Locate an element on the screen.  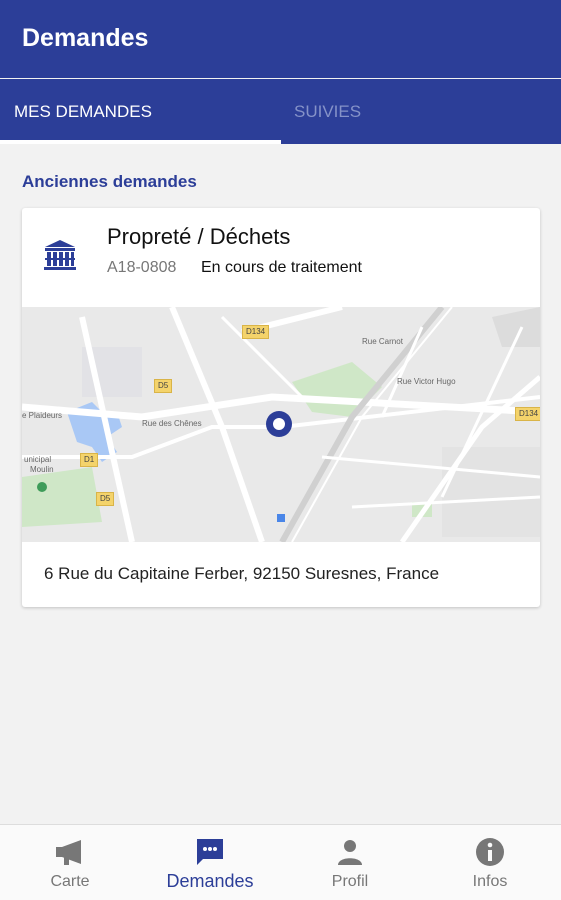
nav-label: Carte is located at coordinates (70, 881).